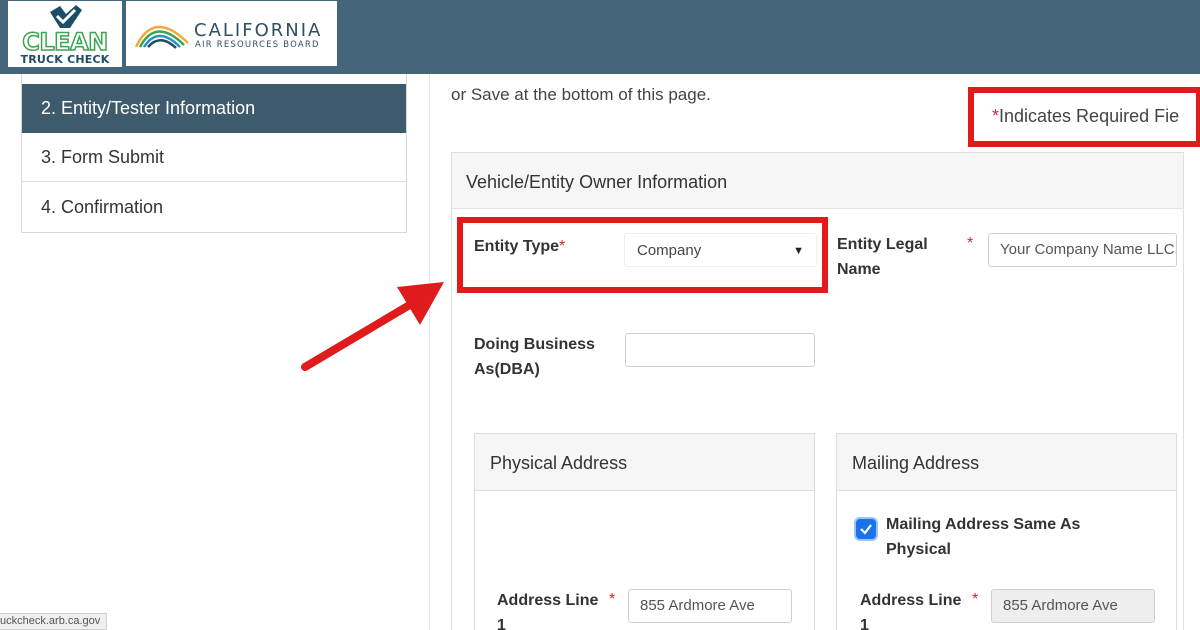 This screenshot has height=630, width=1200. Describe the element at coordinates (507, 369) in the screenshot. I see `dba-label-line2: As(DBA)` at that location.